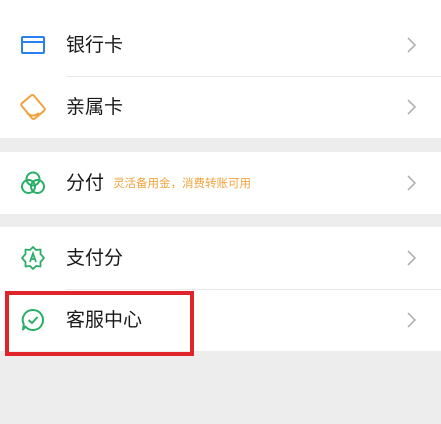 This screenshot has width=441, height=424. What do you see at coordinates (33, 107) in the screenshot?
I see `family-card-icon` at bounding box center [33, 107].